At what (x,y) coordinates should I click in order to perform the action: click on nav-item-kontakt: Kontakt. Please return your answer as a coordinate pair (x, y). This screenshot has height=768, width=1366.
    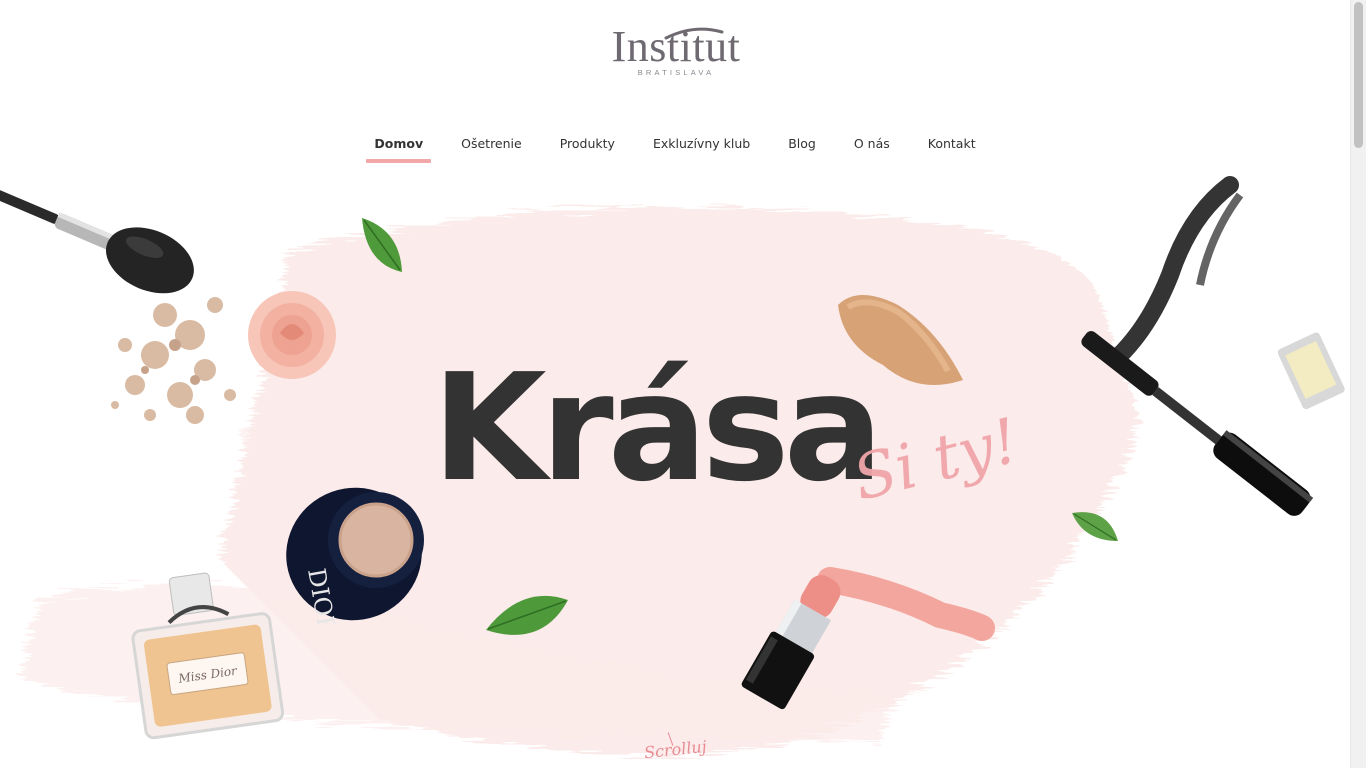
    Looking at the image, I should click on (952, 145).